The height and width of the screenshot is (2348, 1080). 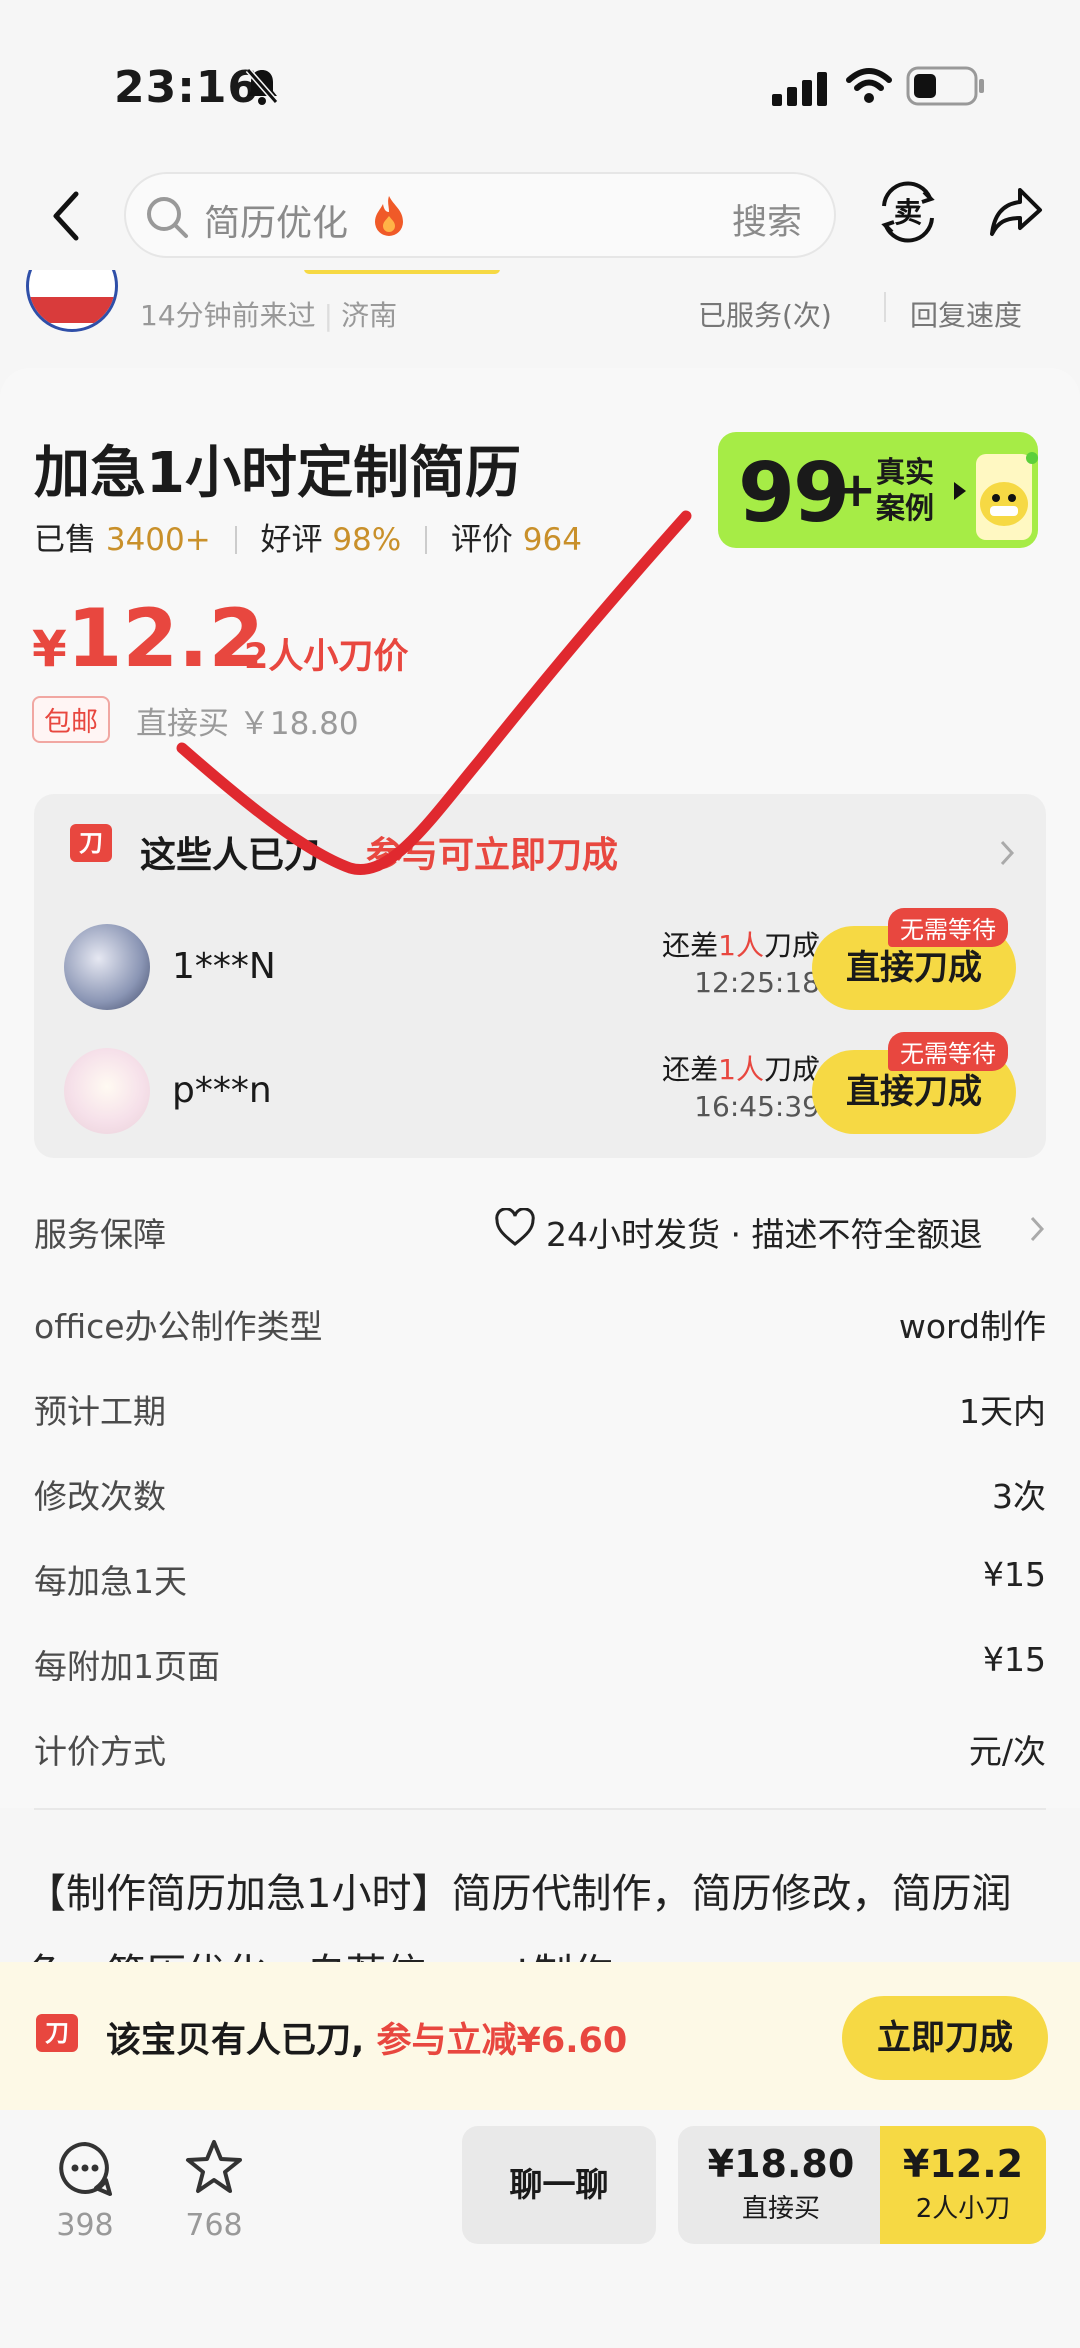 I want to click on instant-cut-button: 立即刀成, so click(x=945, y=2038).